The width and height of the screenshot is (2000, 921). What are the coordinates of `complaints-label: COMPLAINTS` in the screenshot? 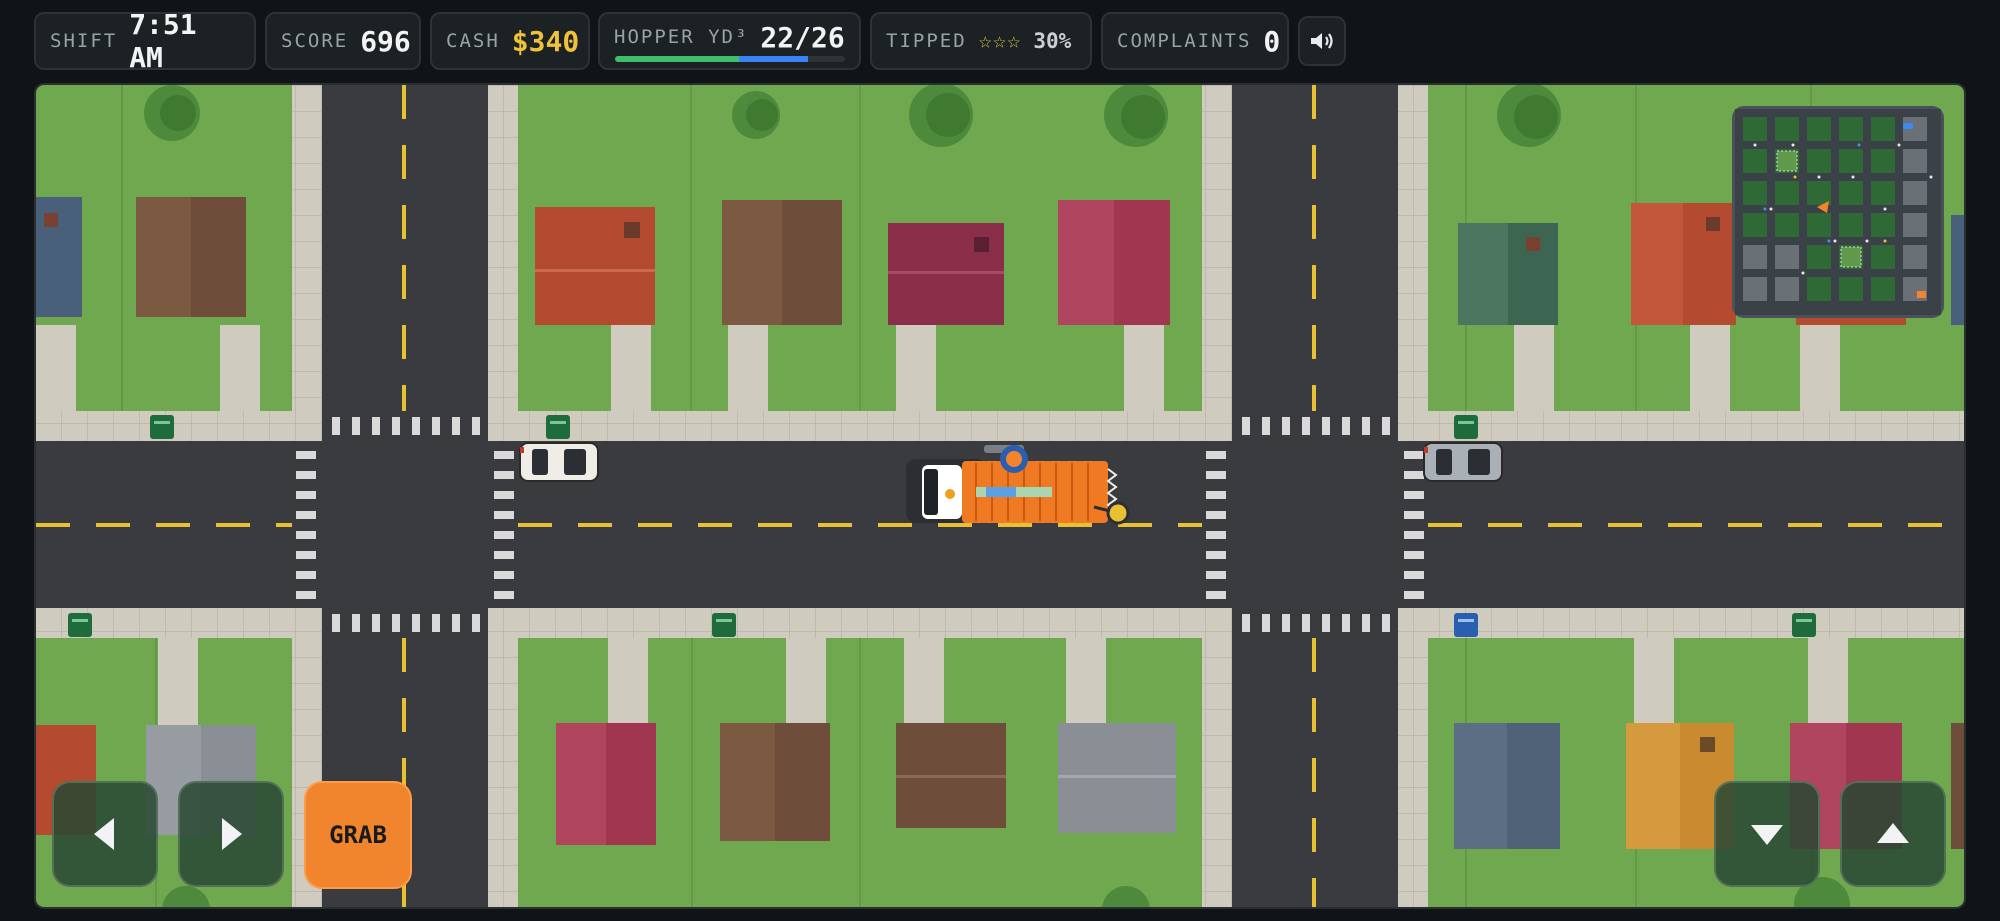 It's located at (1184, 41).